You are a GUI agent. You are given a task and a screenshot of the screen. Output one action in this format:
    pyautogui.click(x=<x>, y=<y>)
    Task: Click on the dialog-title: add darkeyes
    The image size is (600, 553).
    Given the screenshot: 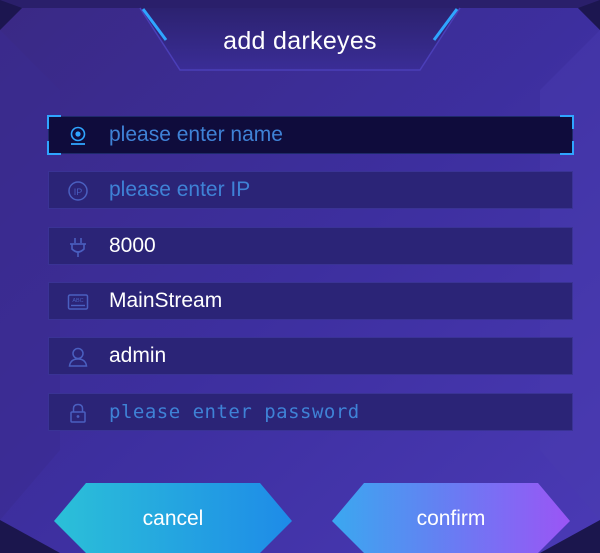 What is the action you would take?
    pyautogui.click(x=300, y=41)
    